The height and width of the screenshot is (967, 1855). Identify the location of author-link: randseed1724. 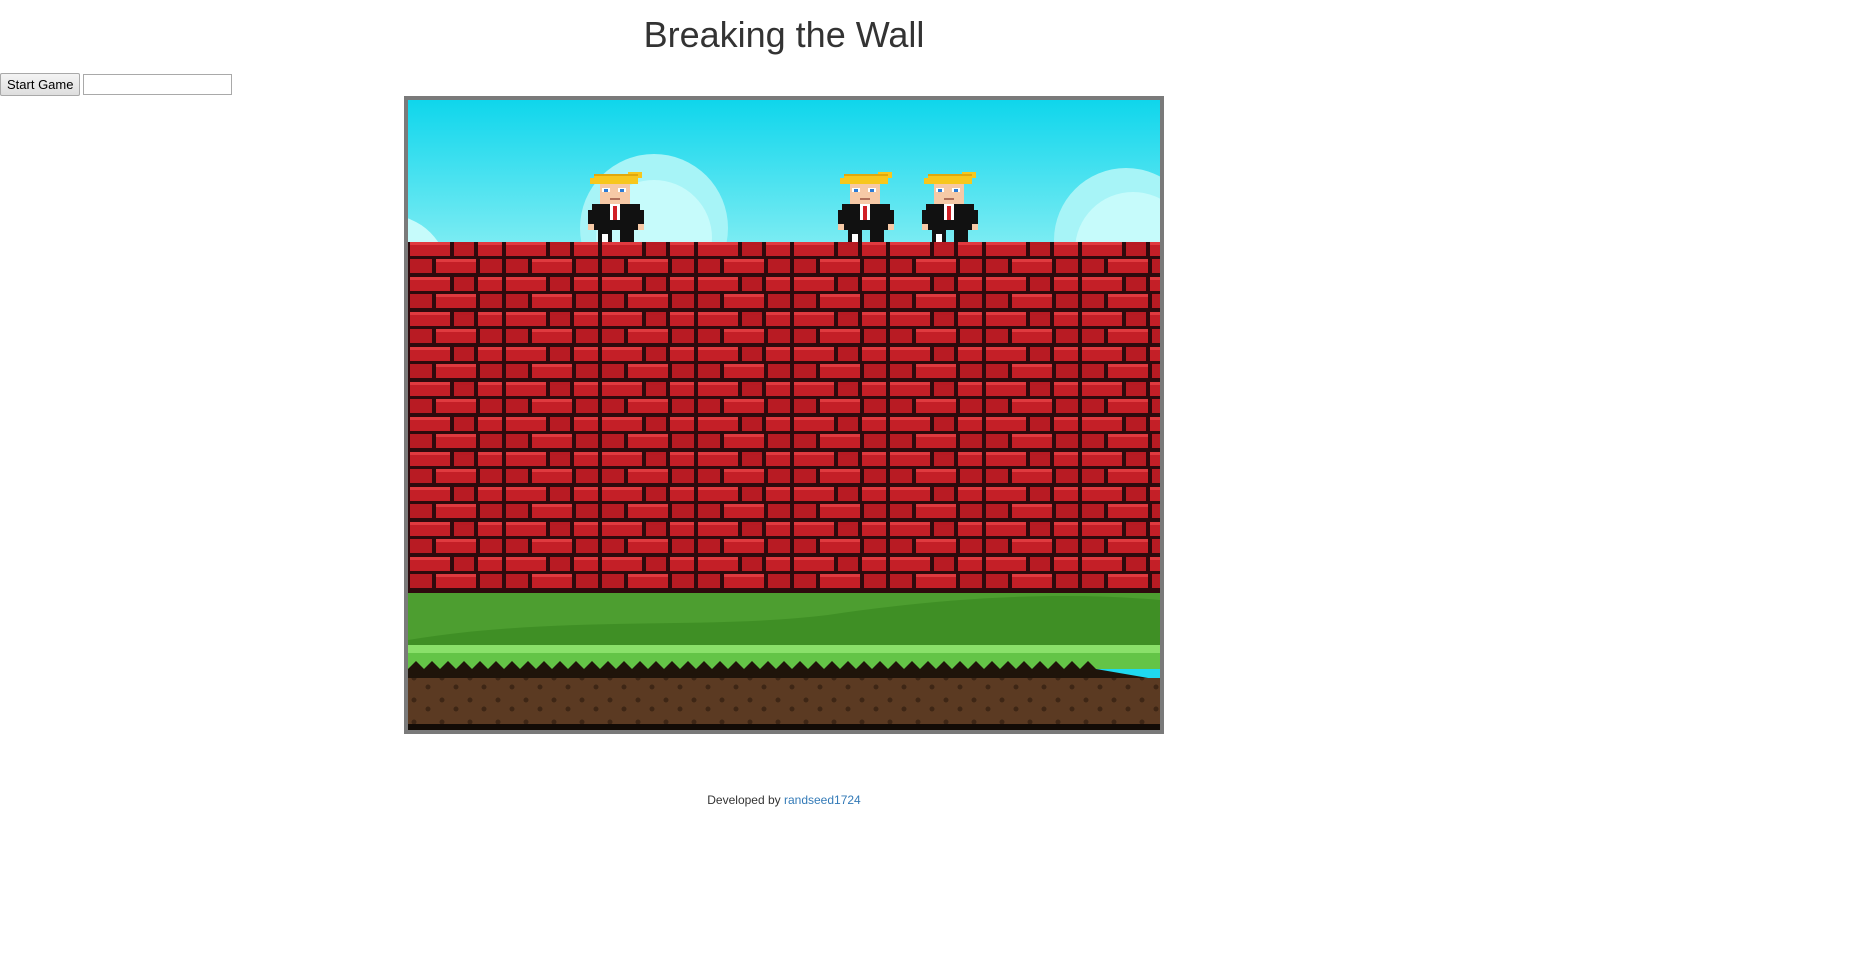
(822, 800).